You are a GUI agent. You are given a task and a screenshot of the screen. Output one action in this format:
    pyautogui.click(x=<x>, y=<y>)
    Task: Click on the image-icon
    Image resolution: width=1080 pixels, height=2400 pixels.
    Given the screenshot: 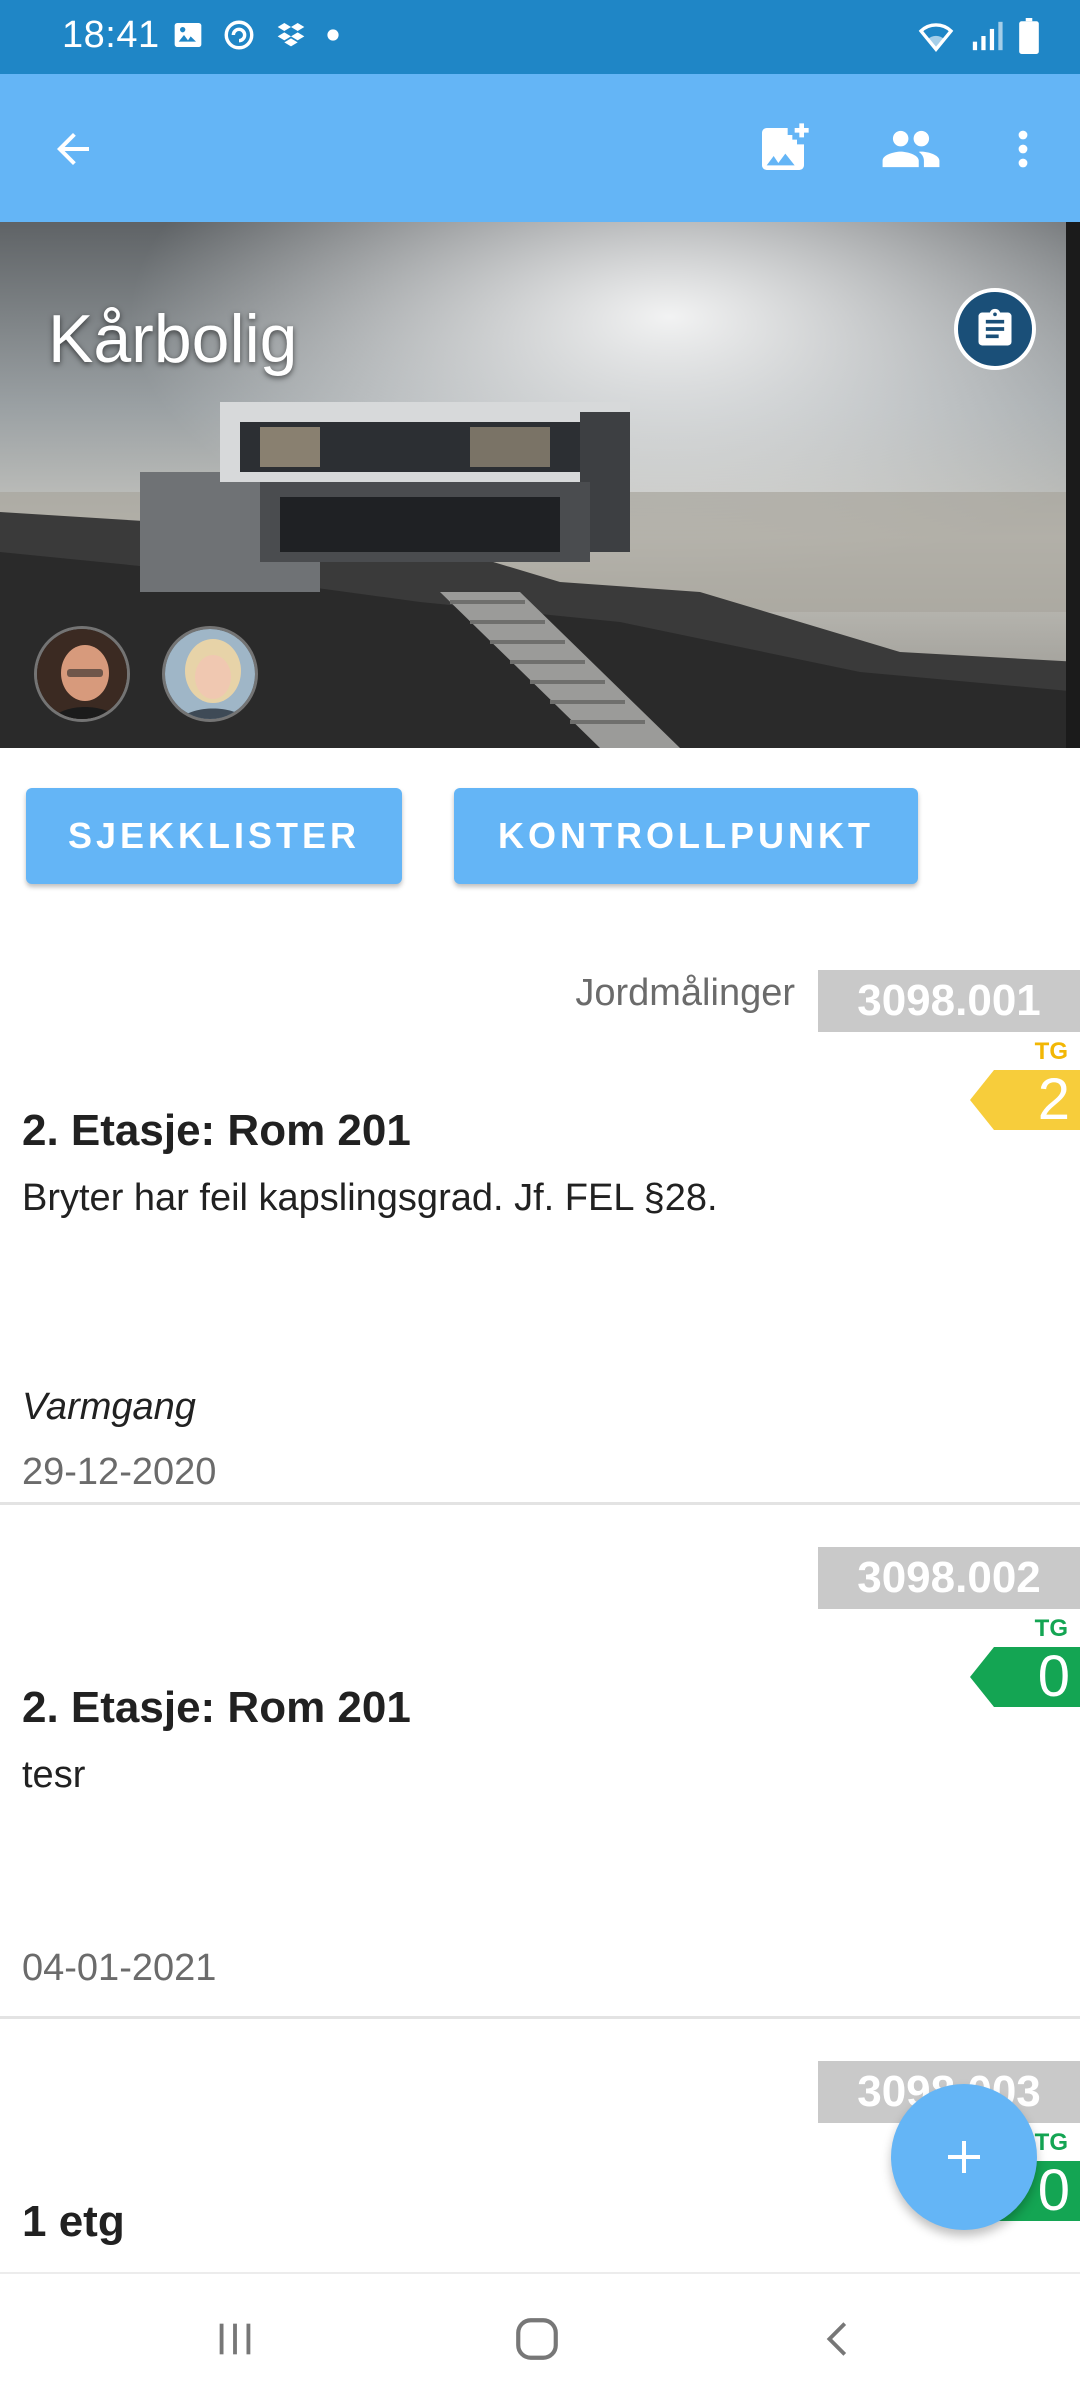 What is the action you would take?
    pyautogui.click(x=188, y=37)
    